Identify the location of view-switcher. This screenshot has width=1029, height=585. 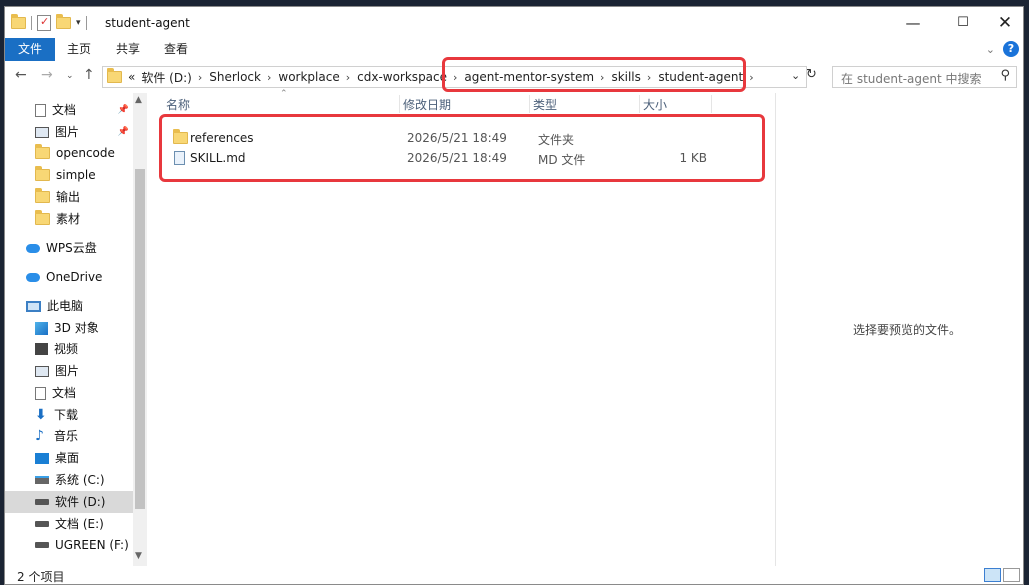
(1002, 575).